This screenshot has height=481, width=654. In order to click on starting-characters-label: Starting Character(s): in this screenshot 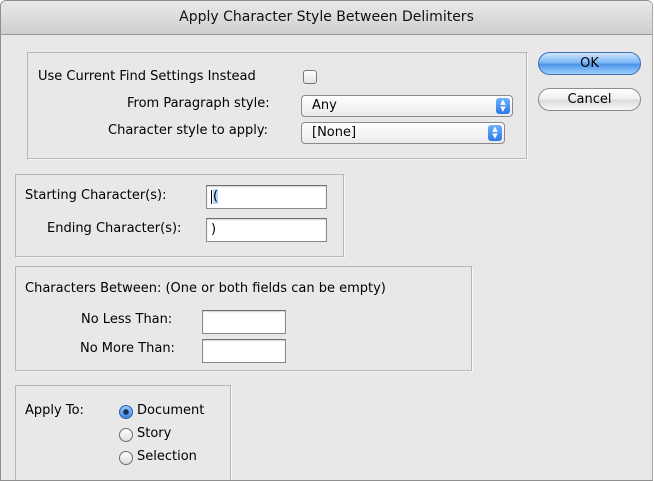, I will do `click(96, 195)`.